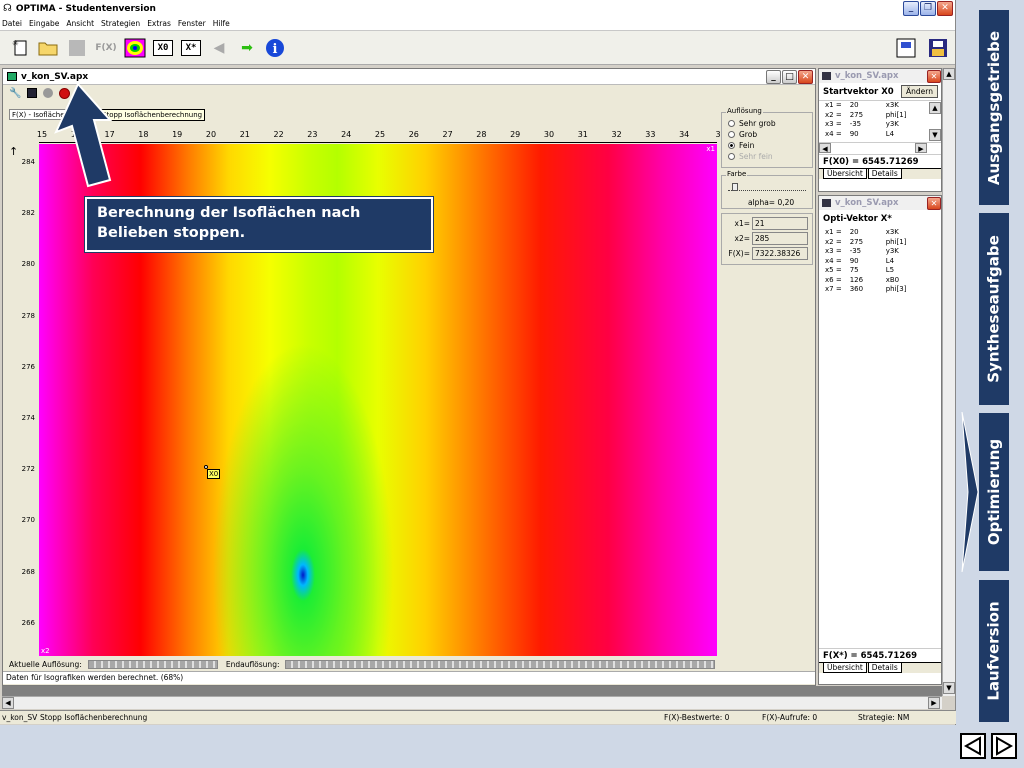 The image size is (1024, 768). What do you see at coordinates (163, 48) in the screenshot?
I see `x0-button: X0` at bounding box center [163, 48].